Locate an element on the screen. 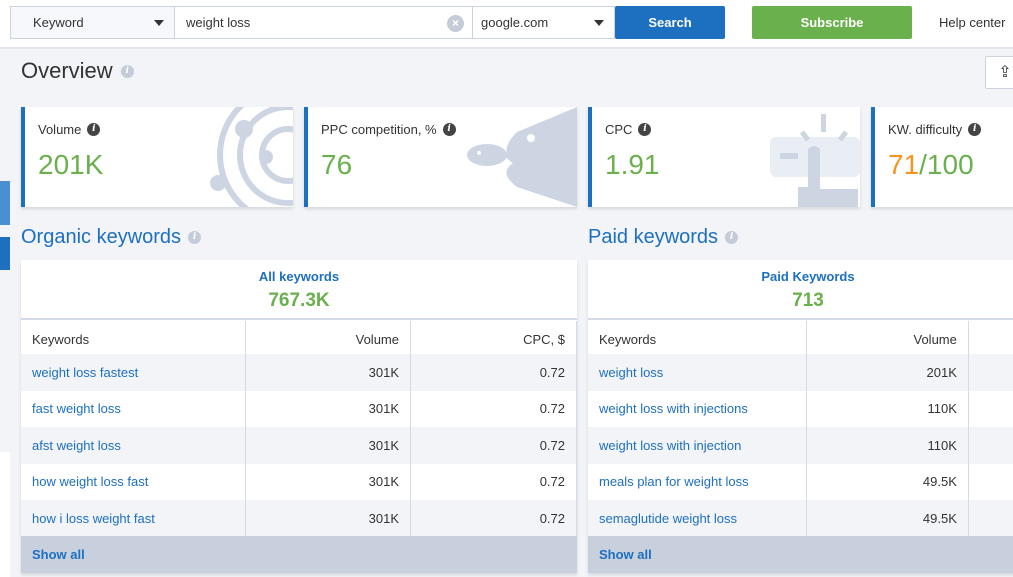 This screenshot has height=577, width=1013. section-title: Paid keywords is located at coordinates (653, 237).